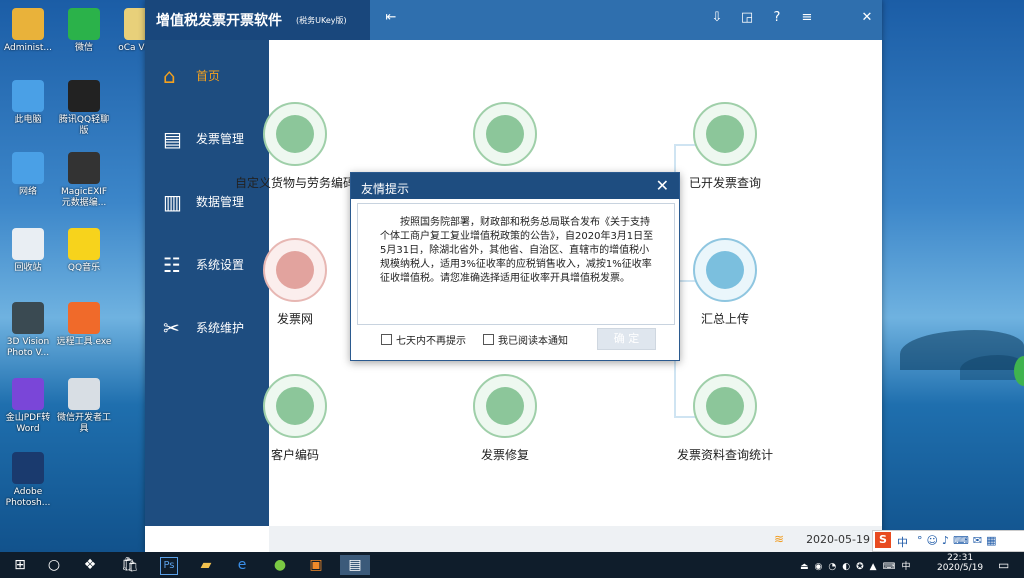 The height and width of the screenshot is (578, 1024). What do you see at coordinates (385, 189) in the screenshot?
I see `dialog-title: 友情提示` at bounding box center [385, 189].